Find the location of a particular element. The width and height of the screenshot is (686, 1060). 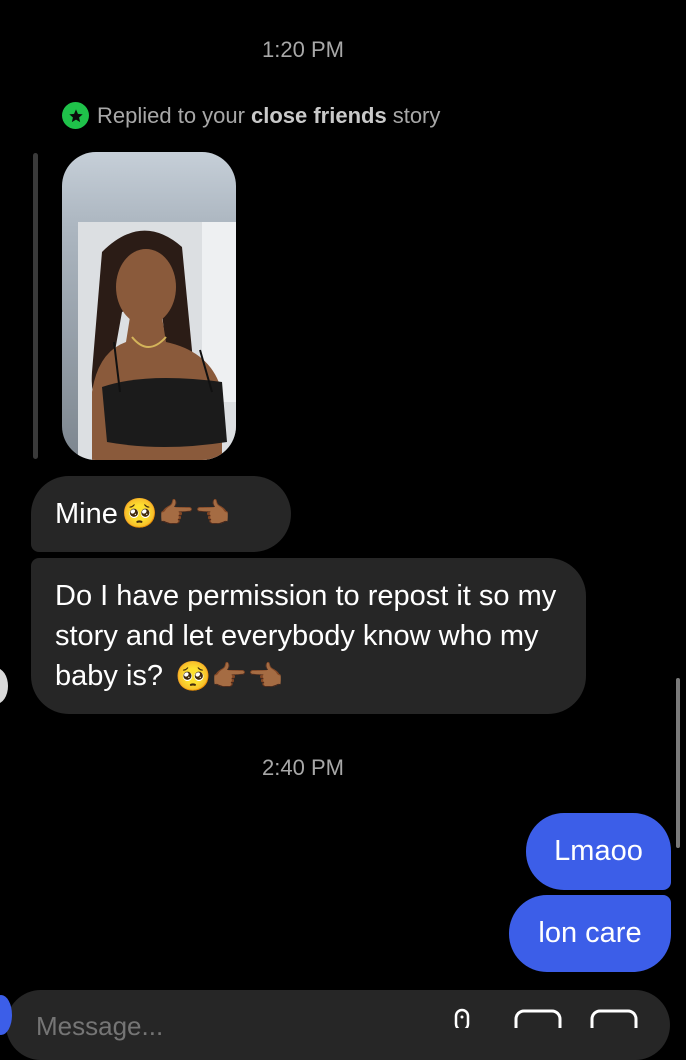

reply-note-bold: close friends is located at coordinates (318, 115).